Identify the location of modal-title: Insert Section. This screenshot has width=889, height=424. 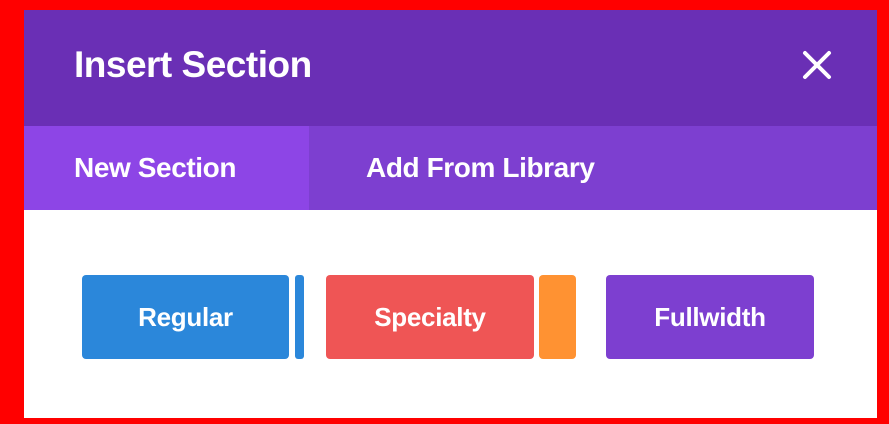
(193, 64).